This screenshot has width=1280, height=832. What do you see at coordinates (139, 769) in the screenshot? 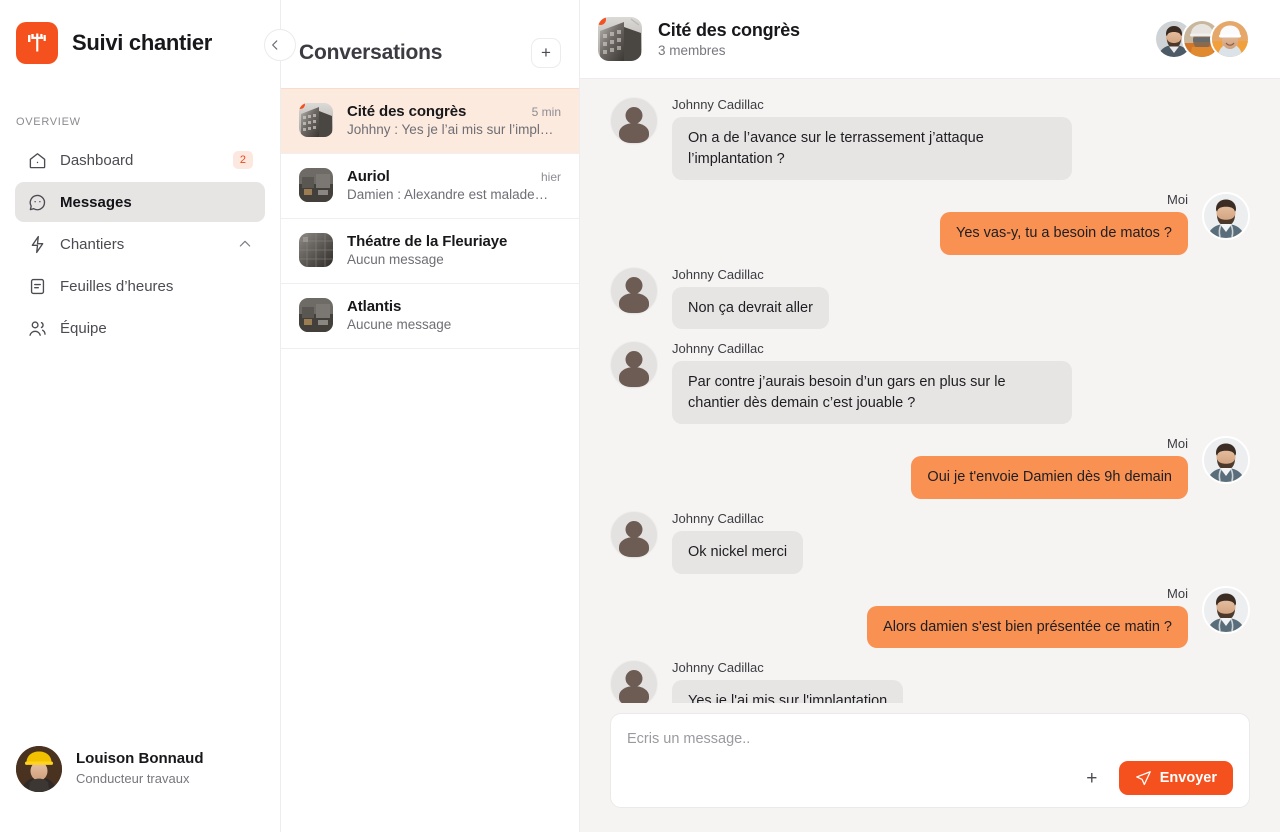
I see `user-info: Louison Bonnaud Conducteur travaux` at bounding box center [139, 769].